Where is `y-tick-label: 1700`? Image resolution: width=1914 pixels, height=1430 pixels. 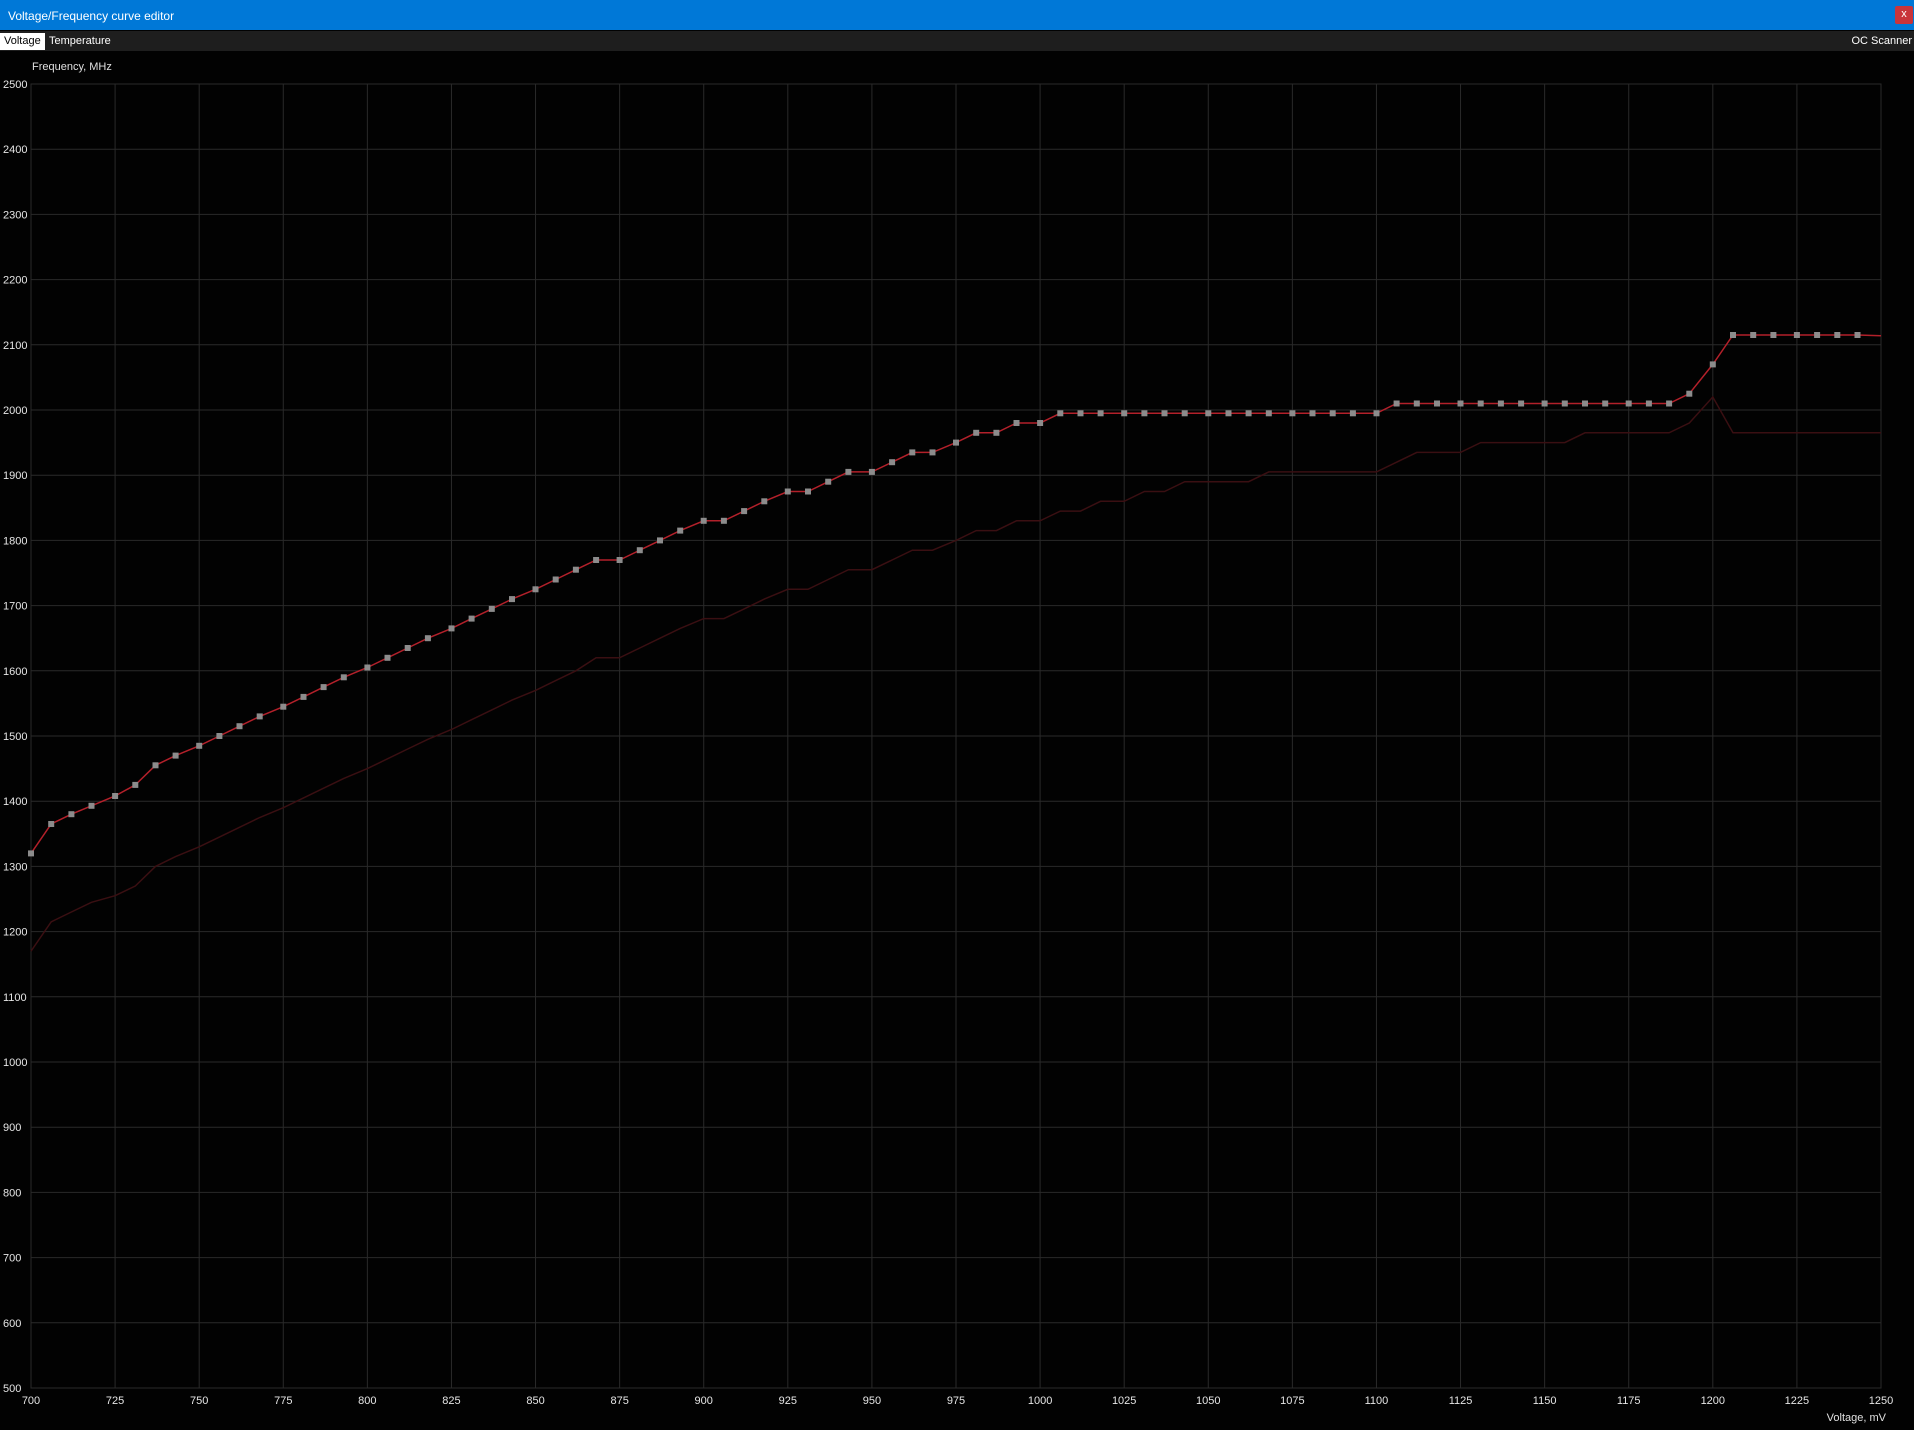
y-tick-label: 1700 is located at coordinates (15, 607).